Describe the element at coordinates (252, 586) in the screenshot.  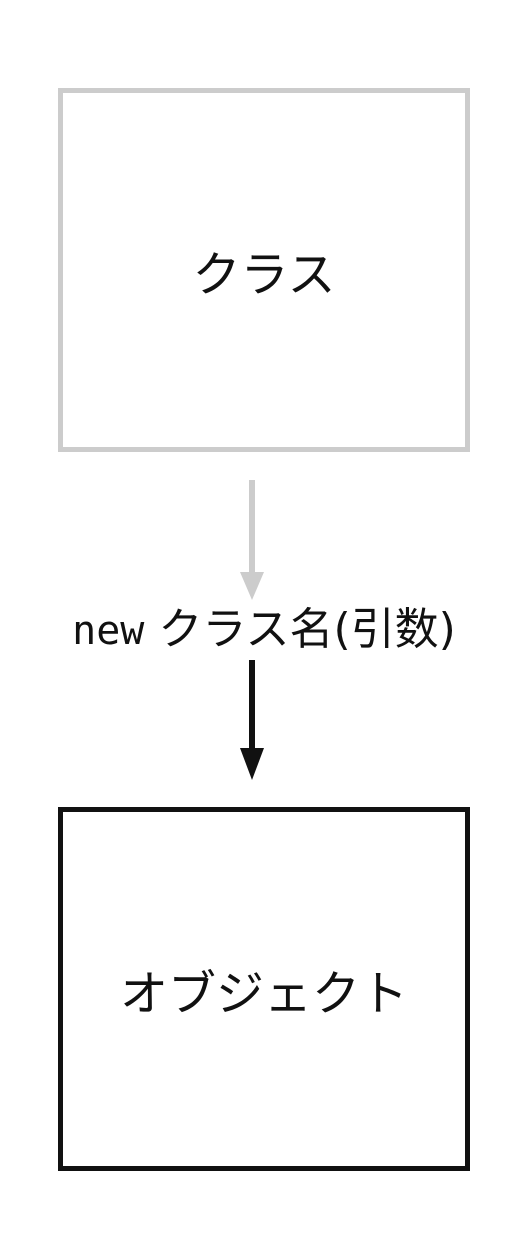
I see `gray-arrow-head` at that location.